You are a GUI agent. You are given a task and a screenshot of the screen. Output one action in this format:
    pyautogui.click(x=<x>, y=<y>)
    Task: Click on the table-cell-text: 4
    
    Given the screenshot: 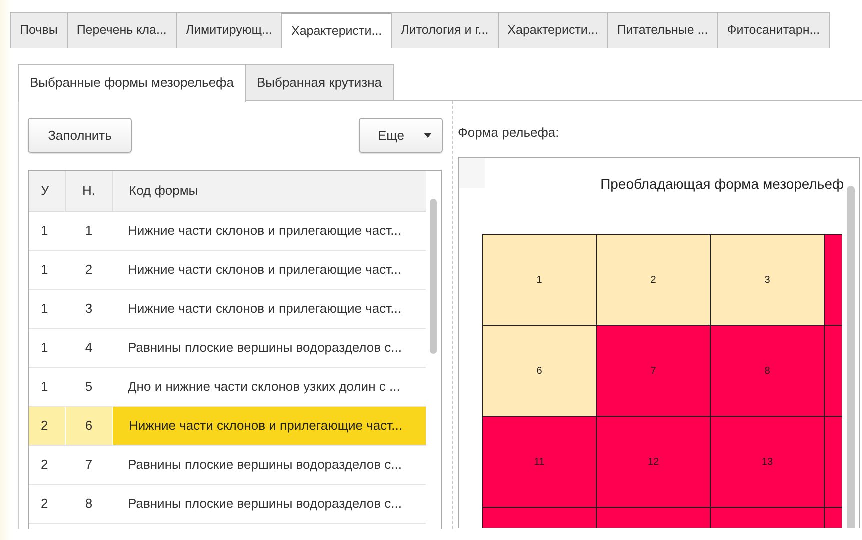 What is the action you would take?
    pyautogui.click(x=89, y=348)
    